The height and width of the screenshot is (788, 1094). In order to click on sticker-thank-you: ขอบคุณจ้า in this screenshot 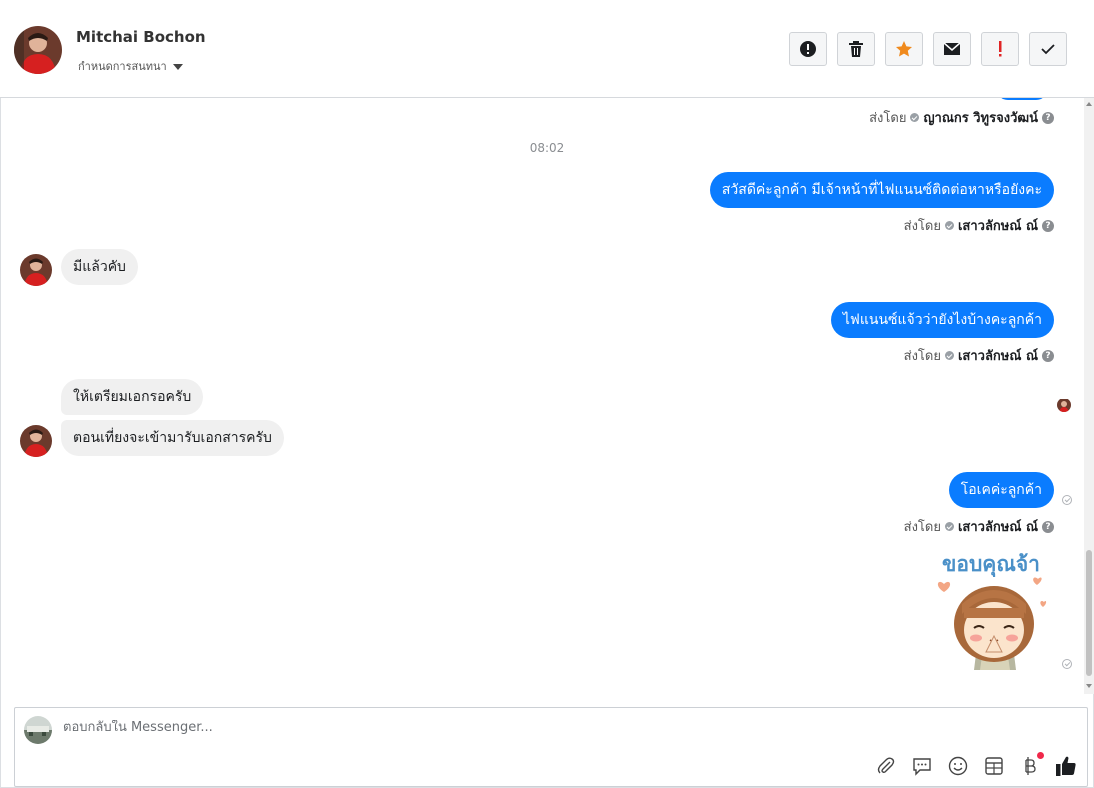, I will do `click(994, 609)`.